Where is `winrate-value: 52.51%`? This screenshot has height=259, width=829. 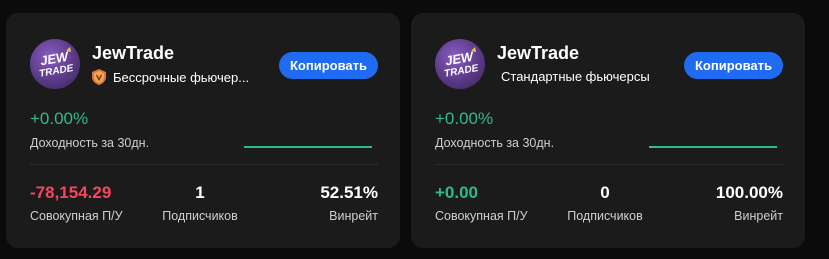
winrate-value: 52.51% is located at coordinates (349, 192).